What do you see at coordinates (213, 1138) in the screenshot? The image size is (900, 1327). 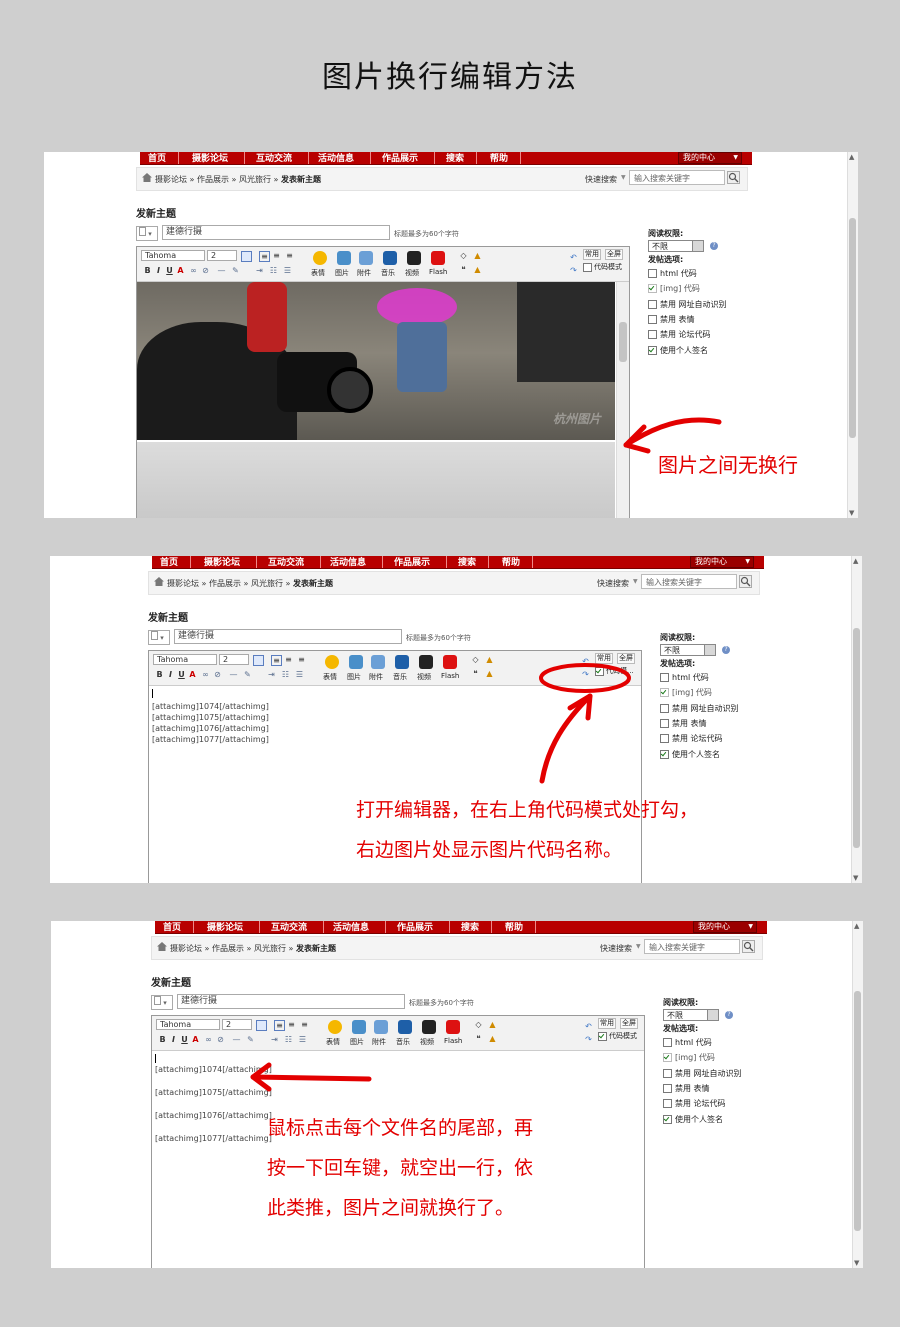 I see `attachment-code-3: [attachimg]1077[/attachimg]` at bounding box center [213, 1138].